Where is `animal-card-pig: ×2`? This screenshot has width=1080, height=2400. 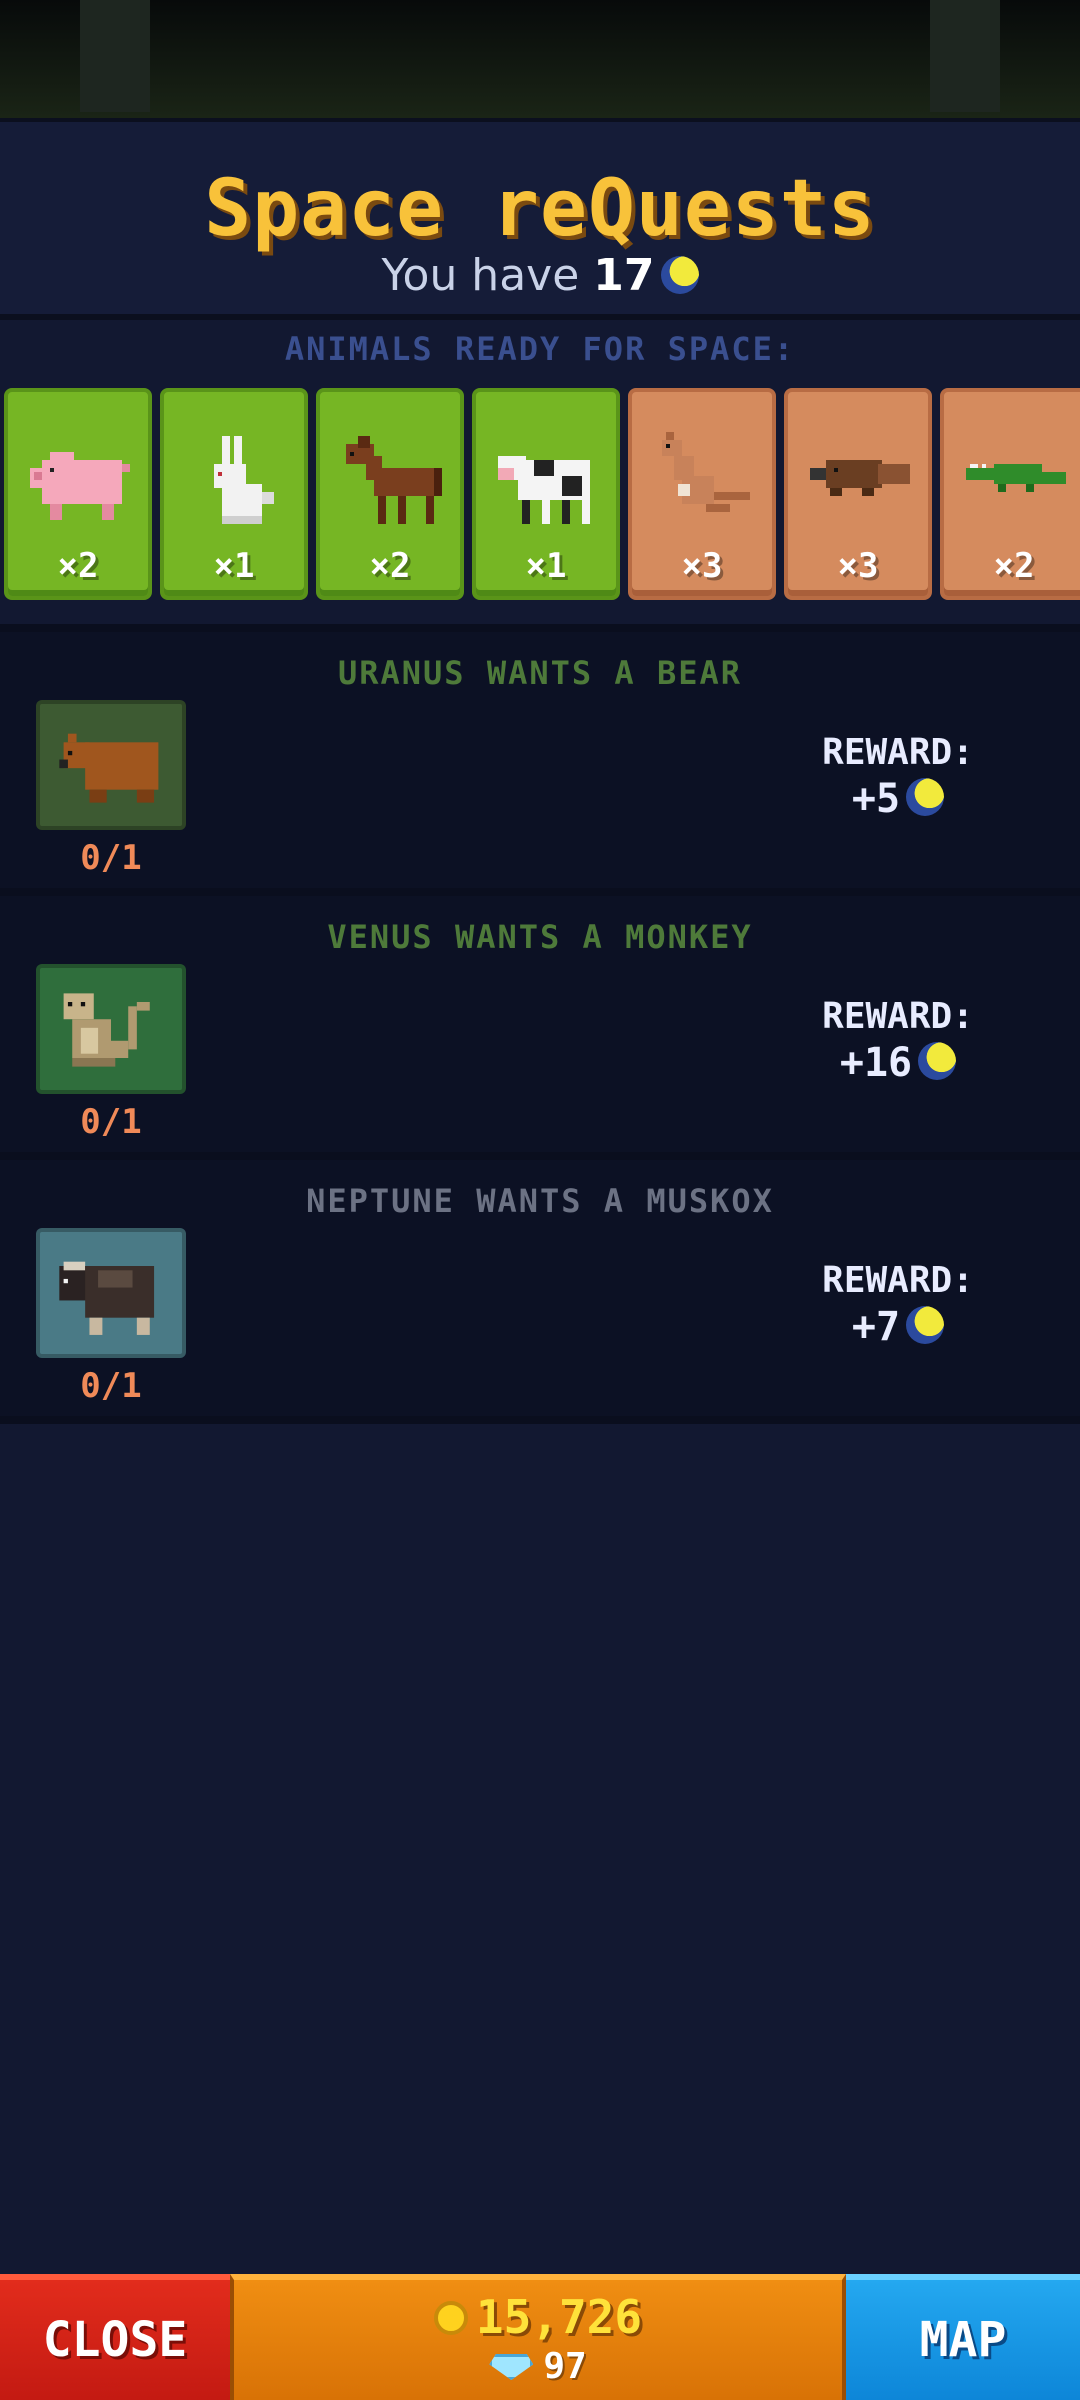 animal-card-pig: ×2 is located at coordinates (78, 494).